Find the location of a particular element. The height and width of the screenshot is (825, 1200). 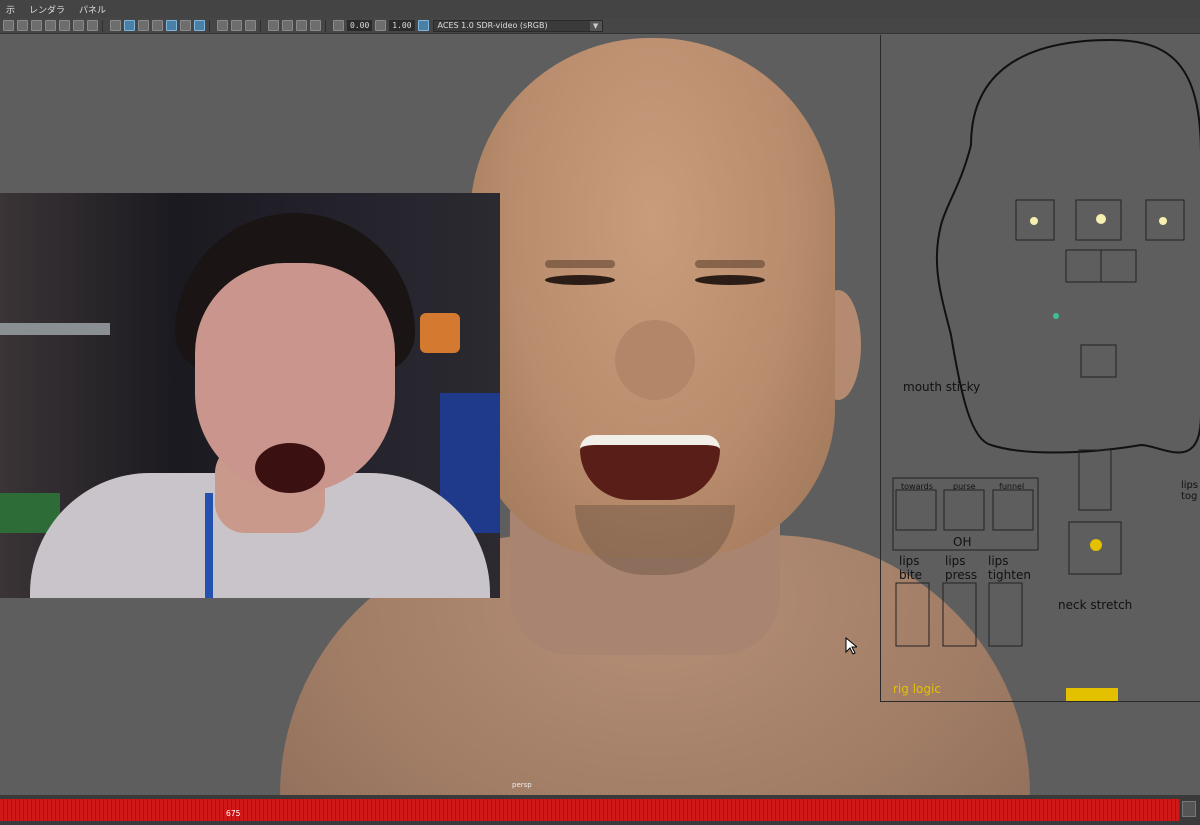

default-material-icon is located at coordinates (143, 25).